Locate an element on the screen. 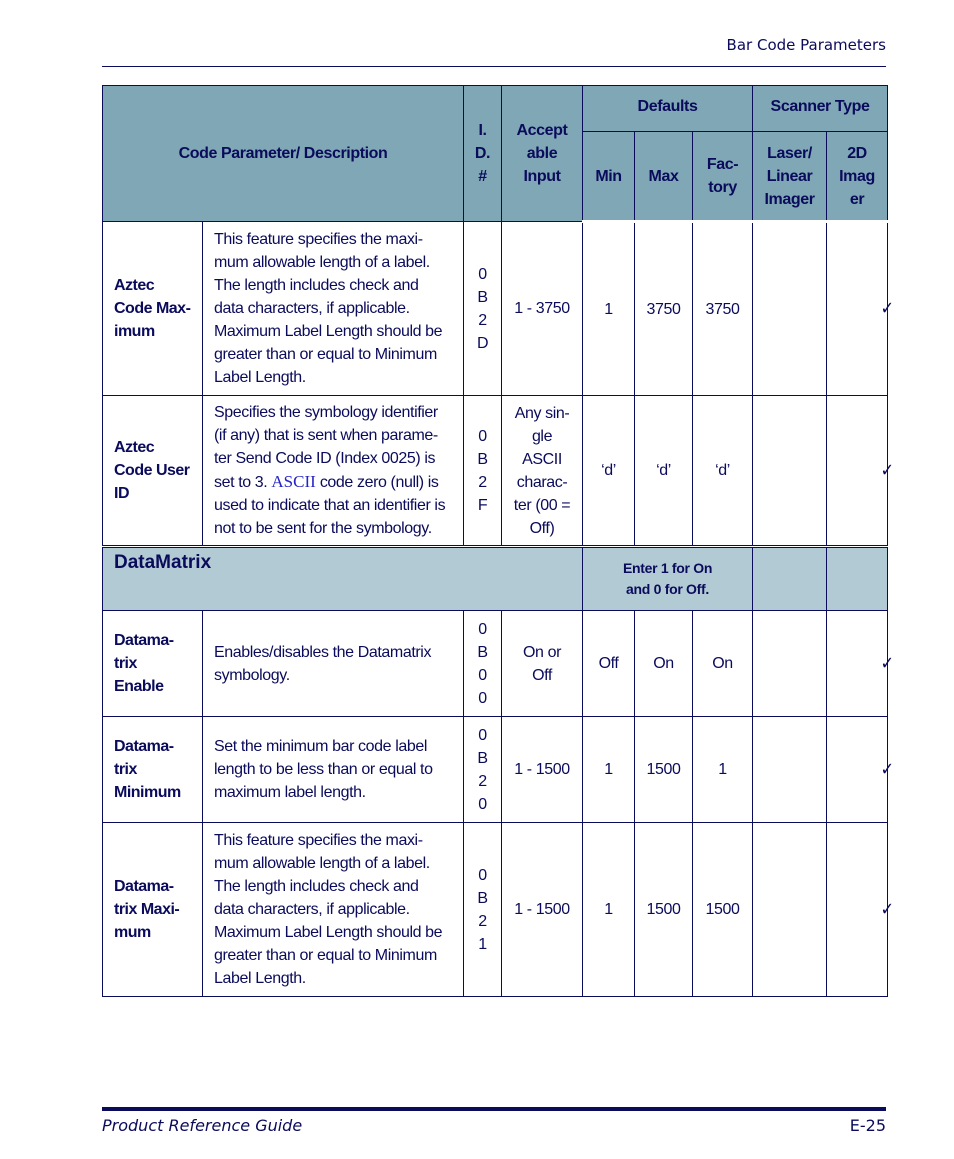 Image resolution: width=954 pixels, height=1159 pixels. param-default-factory: ‘d’ is located at coordinates (723, 471).